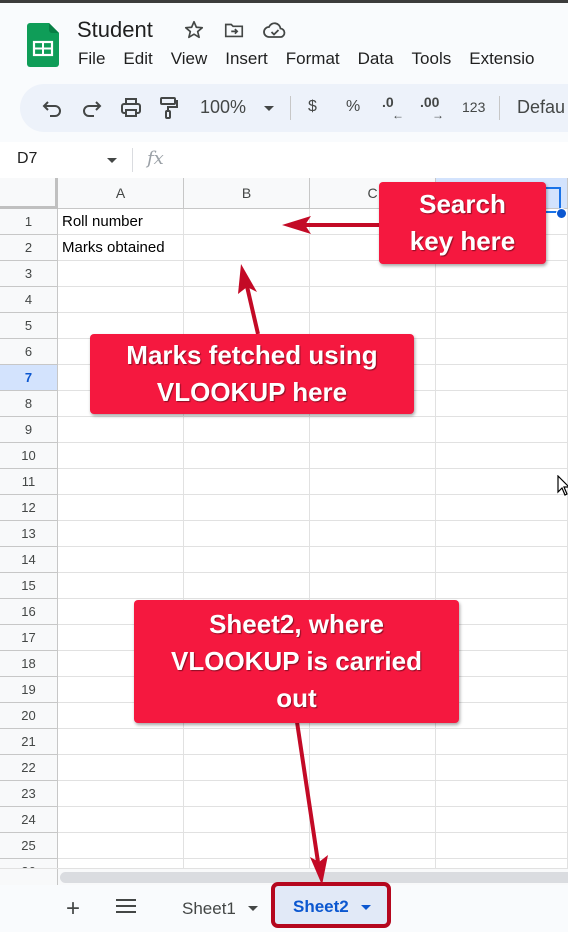  I want to click on sheet-tab-sheet1: Sheet1, so click(220, 908).